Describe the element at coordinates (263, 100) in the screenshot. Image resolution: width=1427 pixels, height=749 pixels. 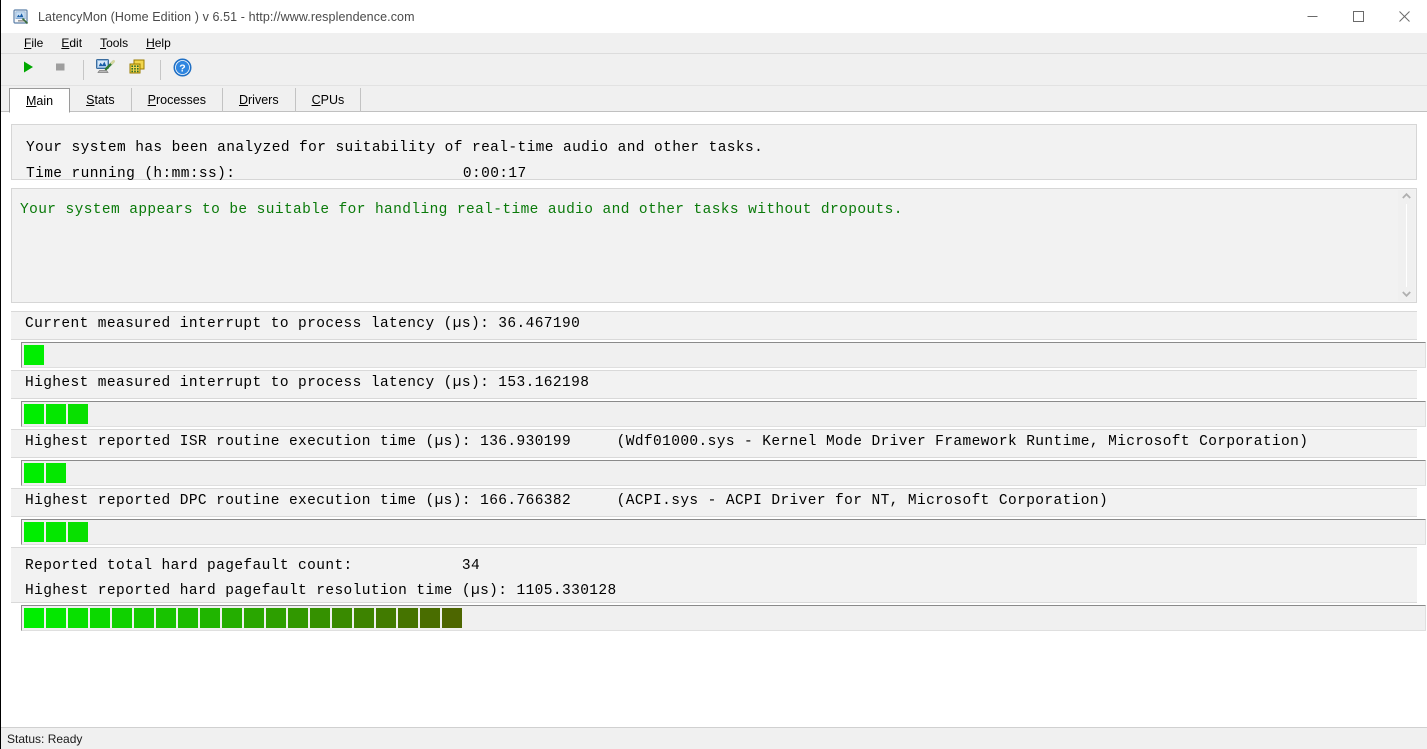
I see `tab-drivers-label: rivers` at that location.